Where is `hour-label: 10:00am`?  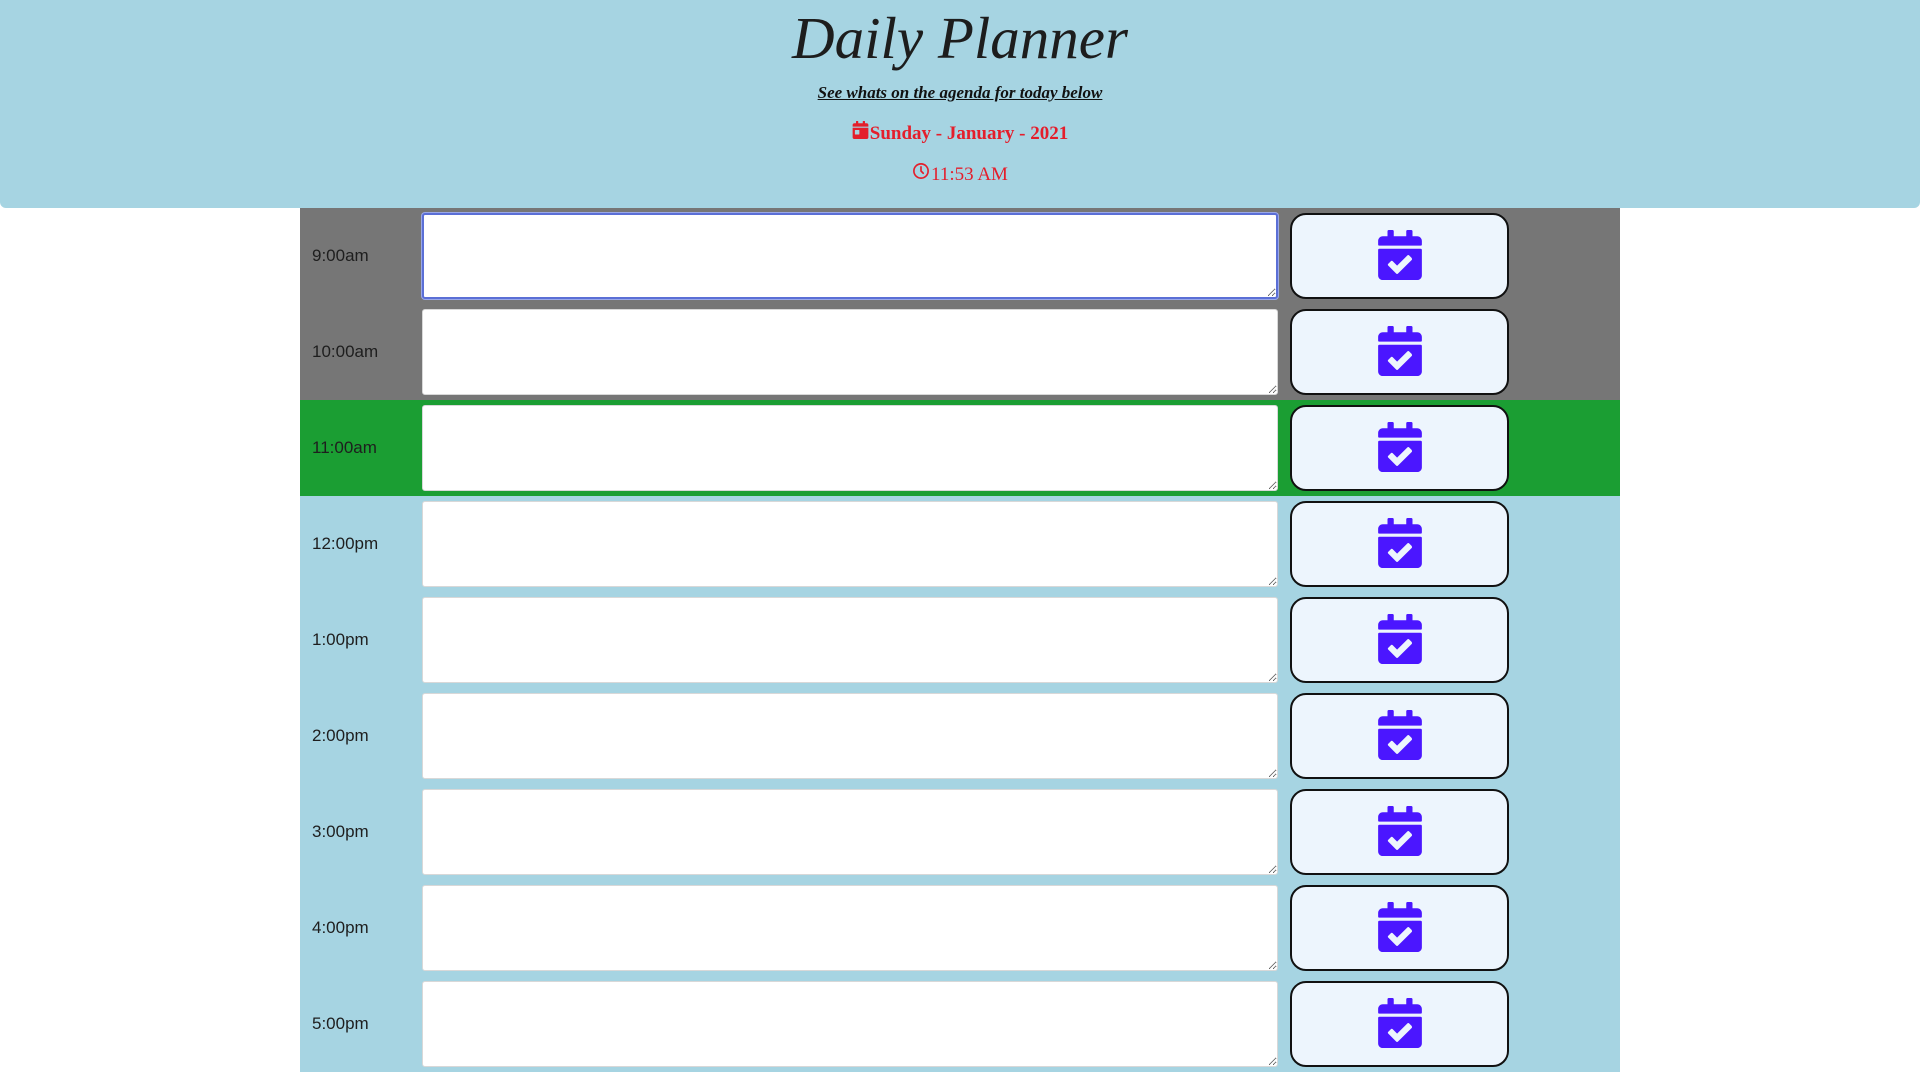
hour-label: 10:00am is located at coordinates (345, 351).